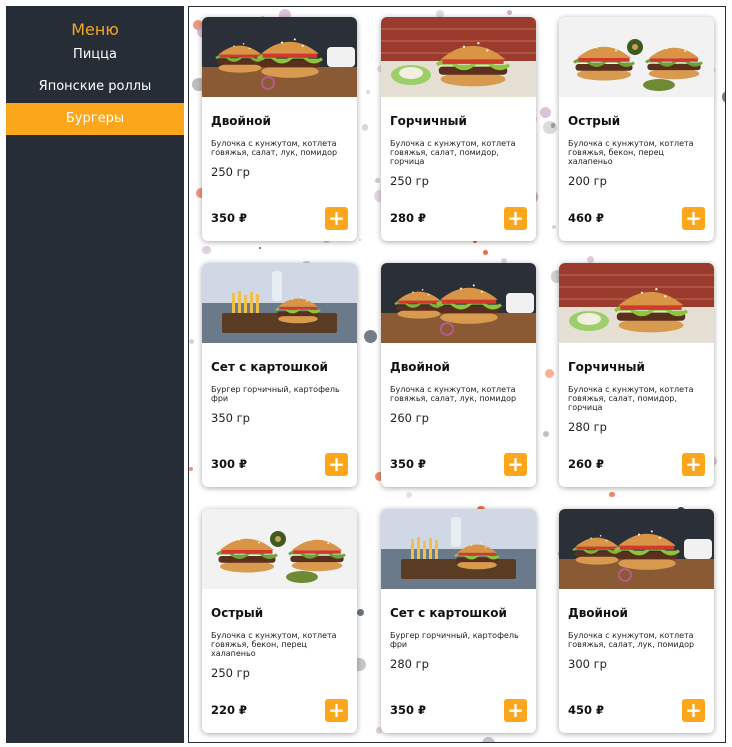  I want to click on product-price: 450 ₽, so click(586, 710).